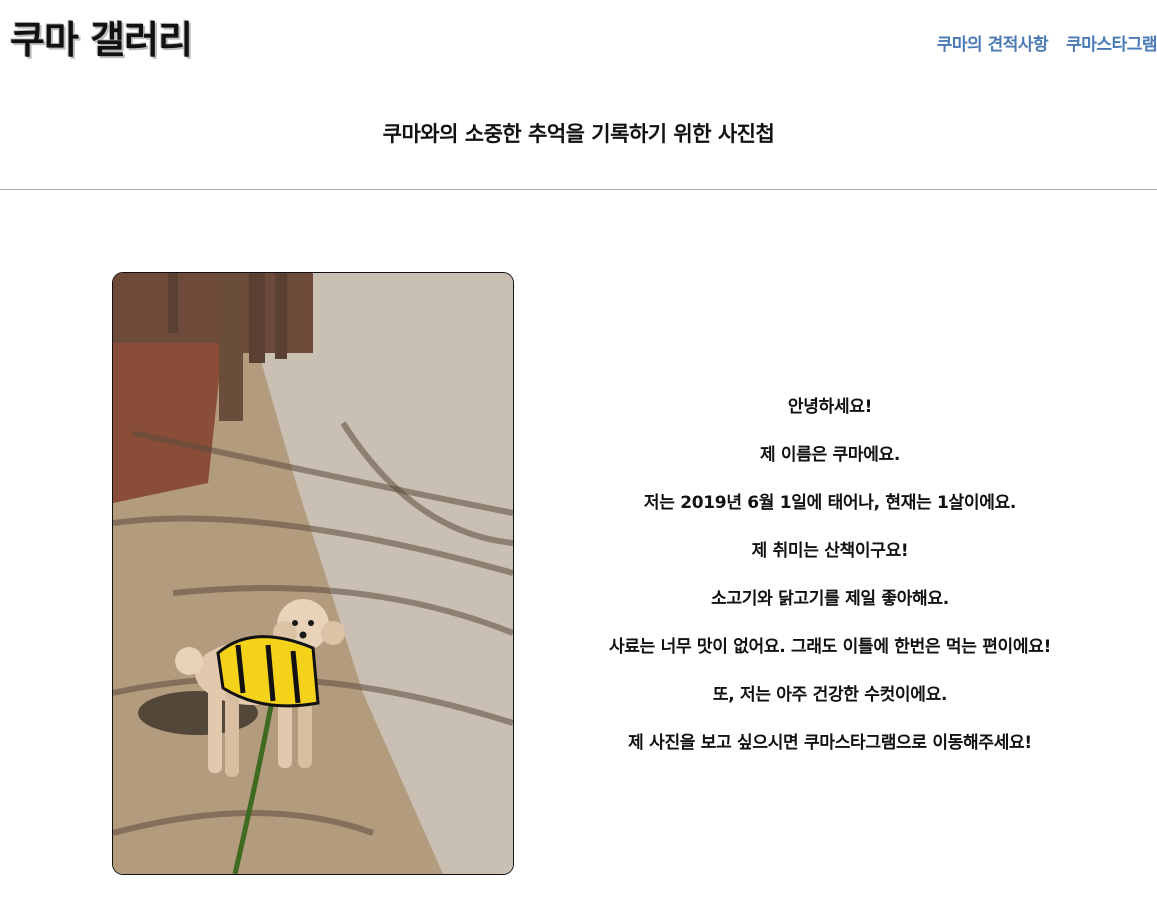 The width and height of the screenshot is (1157, 916). I want to click on top-nav: 쿠마의 견적사항 쿠마스타그램, so click(1047, 42).